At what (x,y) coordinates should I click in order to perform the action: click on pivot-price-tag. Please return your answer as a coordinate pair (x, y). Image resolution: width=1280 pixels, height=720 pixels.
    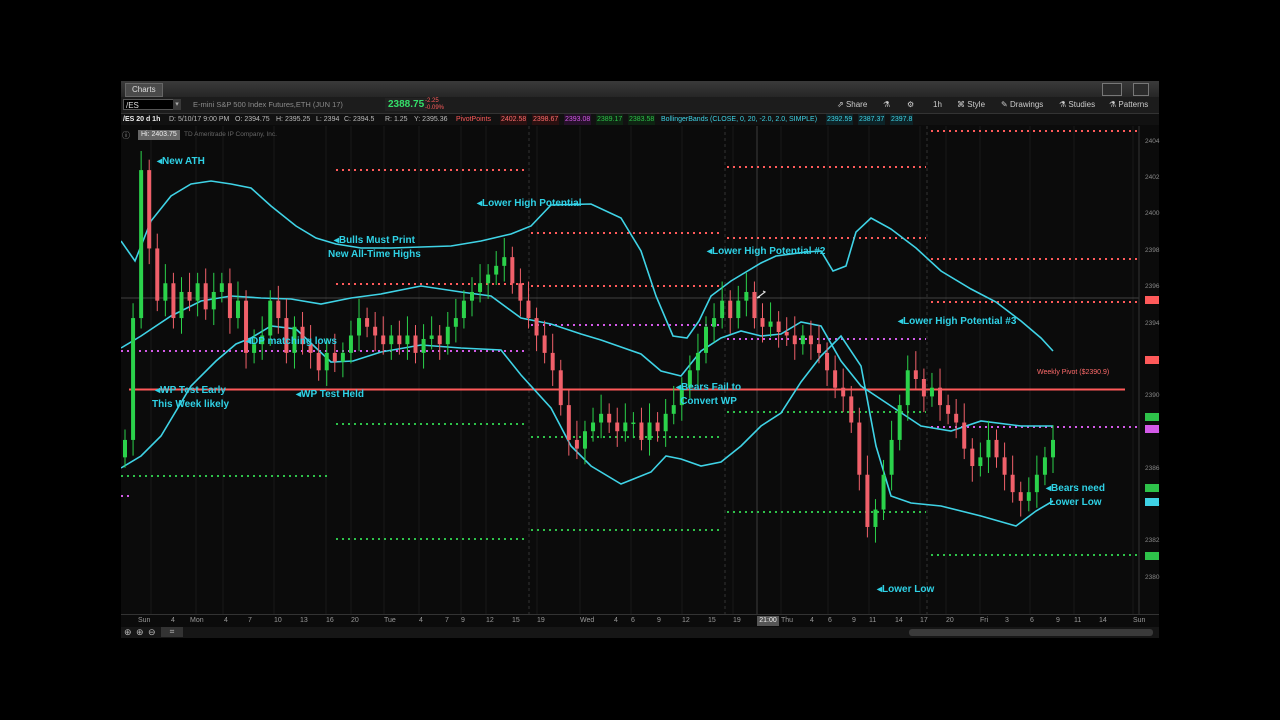
    Looking at the image, I should click on (1152, 429).